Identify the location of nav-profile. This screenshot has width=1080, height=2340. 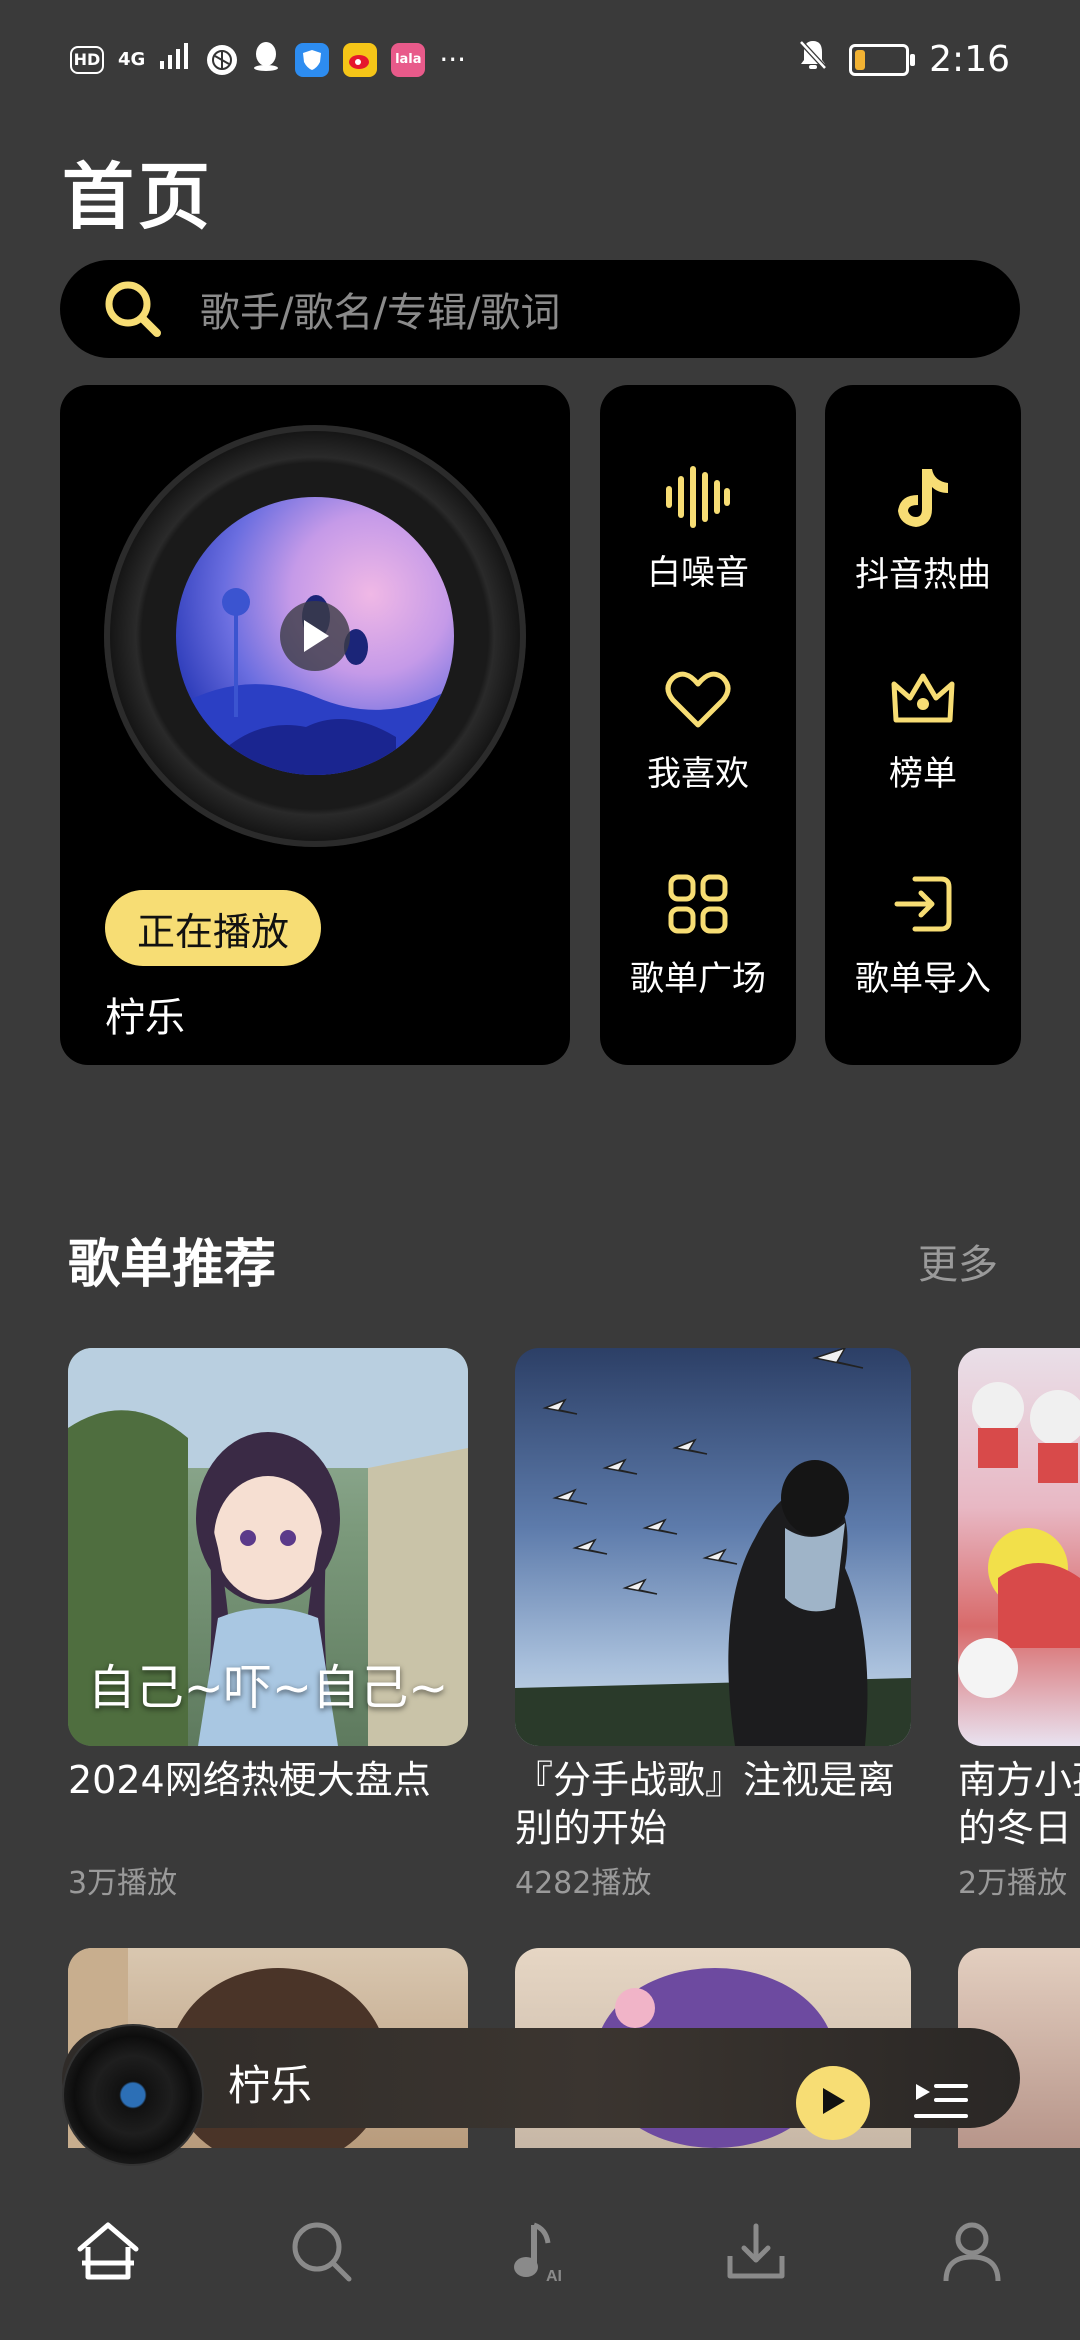
(972, 2254).